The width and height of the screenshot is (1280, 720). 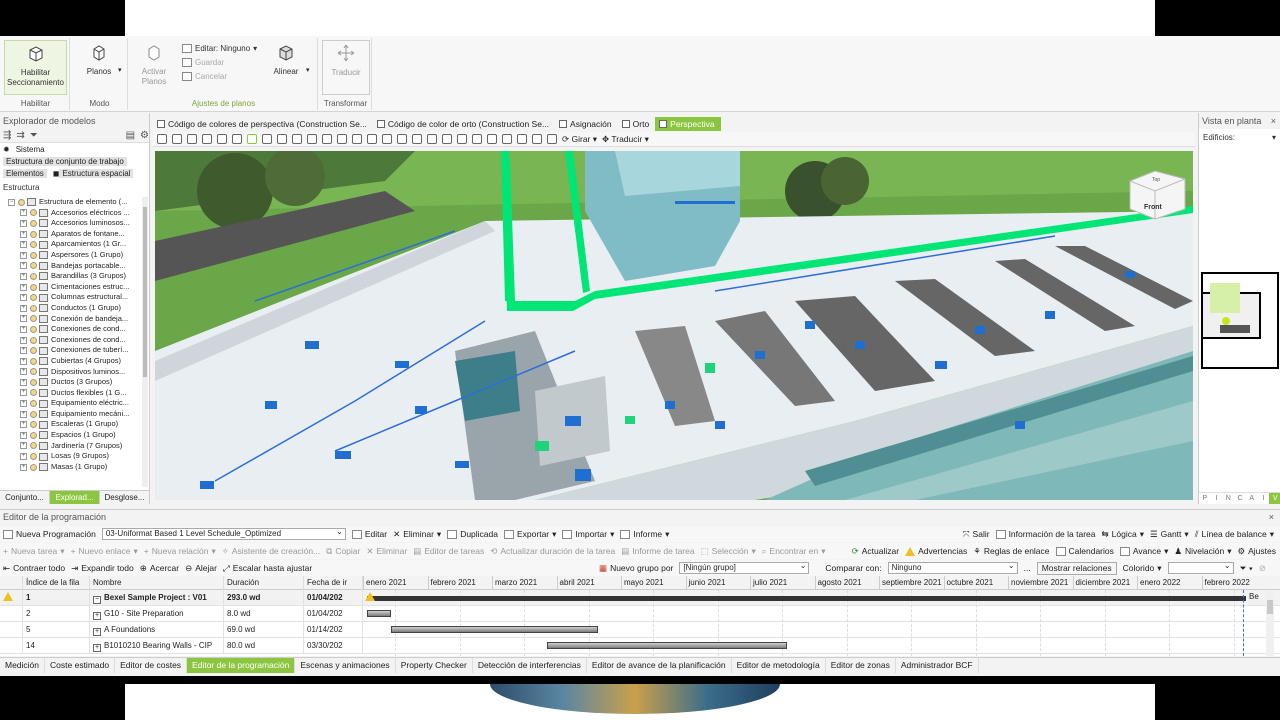 I want to click on tree-item: + Ductos (3 Grupos), so click(x=71, y=382).